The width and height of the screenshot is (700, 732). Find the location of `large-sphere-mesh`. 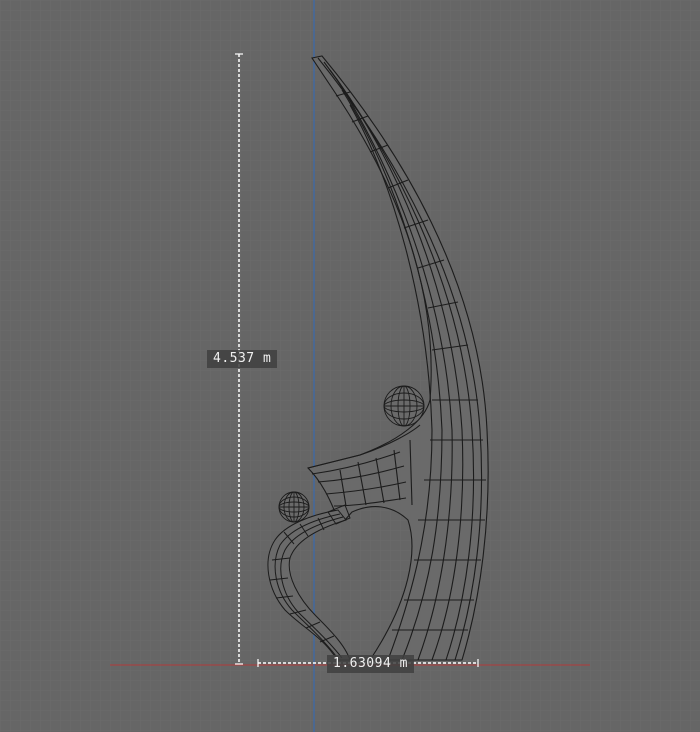

large-sphere-mesh is located at coordinates (404, 406).